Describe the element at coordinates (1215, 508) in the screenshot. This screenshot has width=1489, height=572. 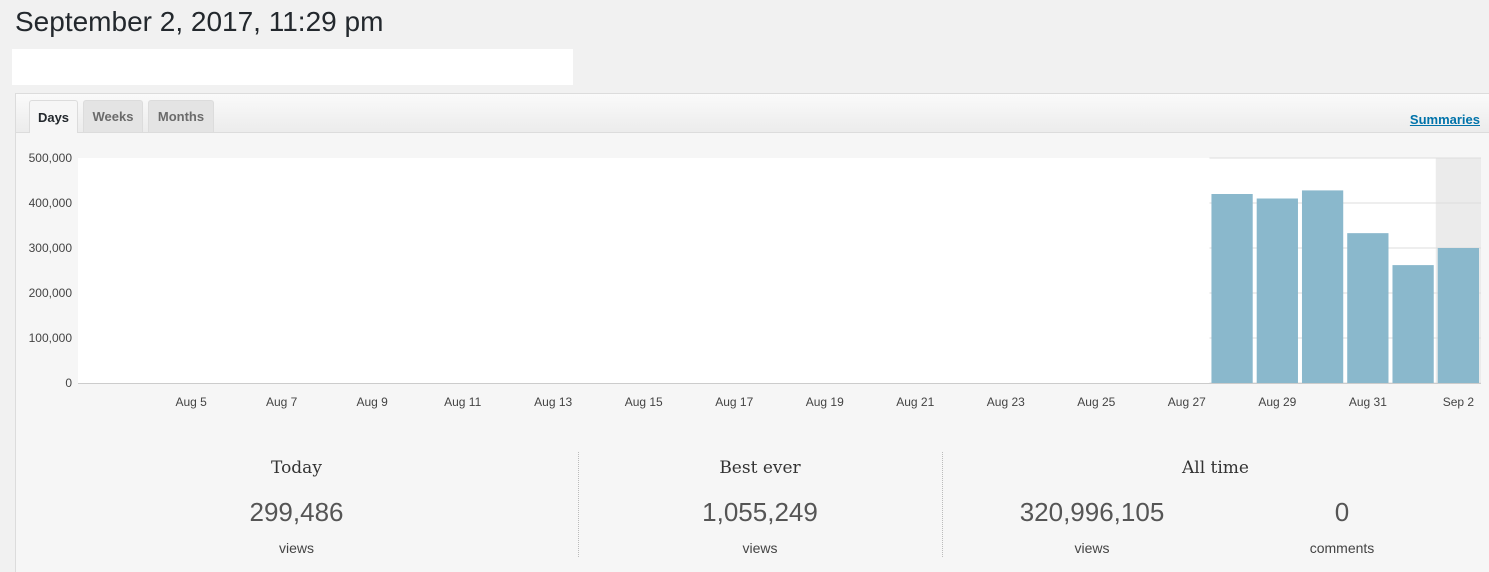
I see `stat-all-time: All time 320,996,105 views 0 comments` at that location.